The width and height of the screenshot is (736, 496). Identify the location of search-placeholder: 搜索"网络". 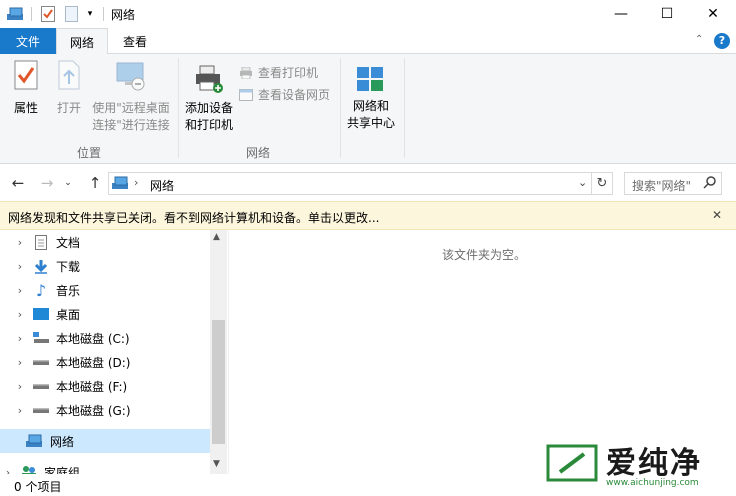
(662, 186).